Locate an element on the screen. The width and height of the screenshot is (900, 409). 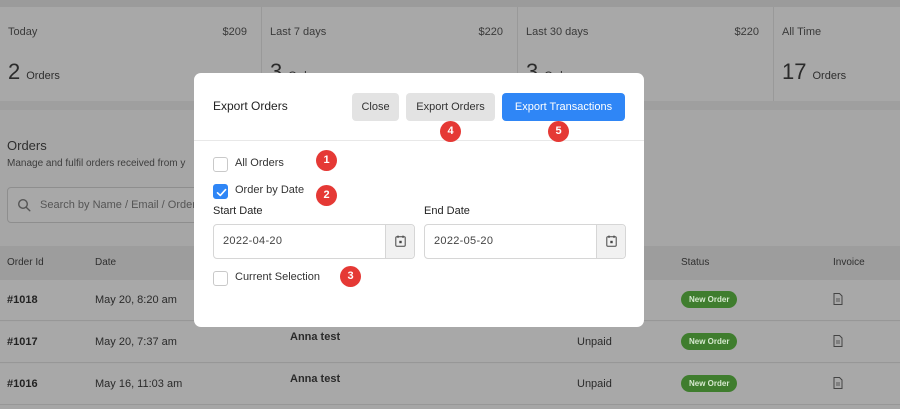
annotation-badge-1: 1 is located at coordinates (326, 160).